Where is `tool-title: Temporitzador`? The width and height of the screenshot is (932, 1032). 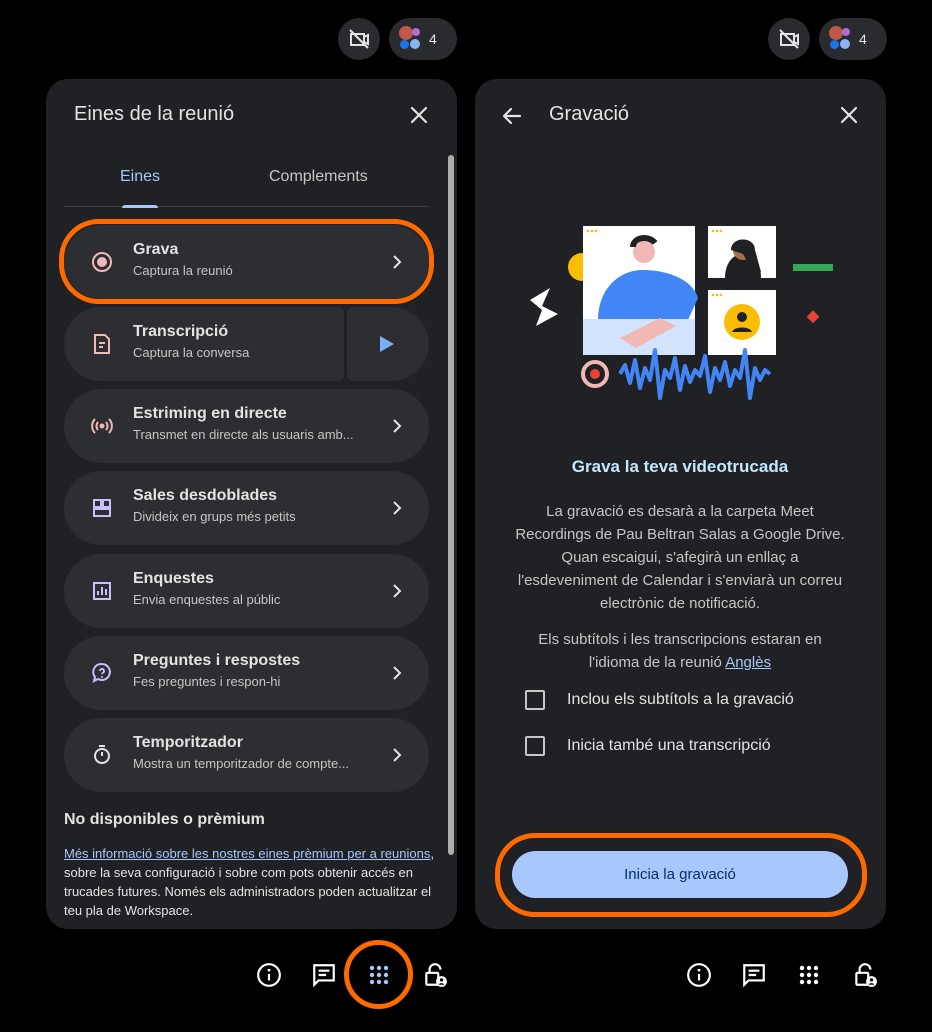 tool-title: Temporitzador is located at coordinates (188, 742).